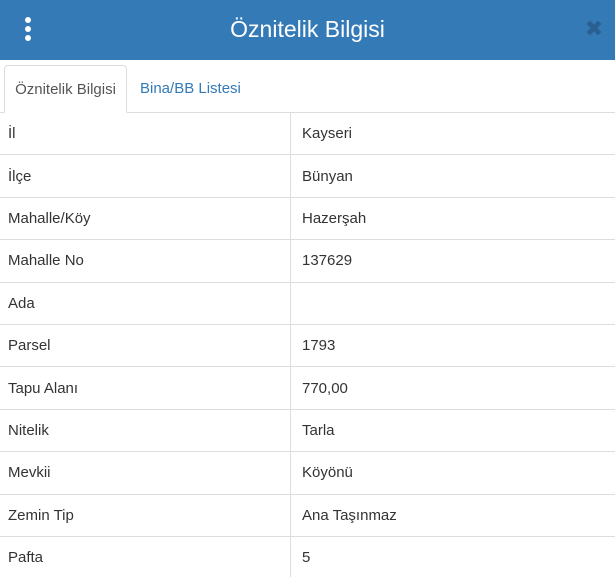 The image size is (615, 577). What do you see at coordinates (453, 303) in the screenshot?
I see `attribute-value` at bounding box center [453, 303].